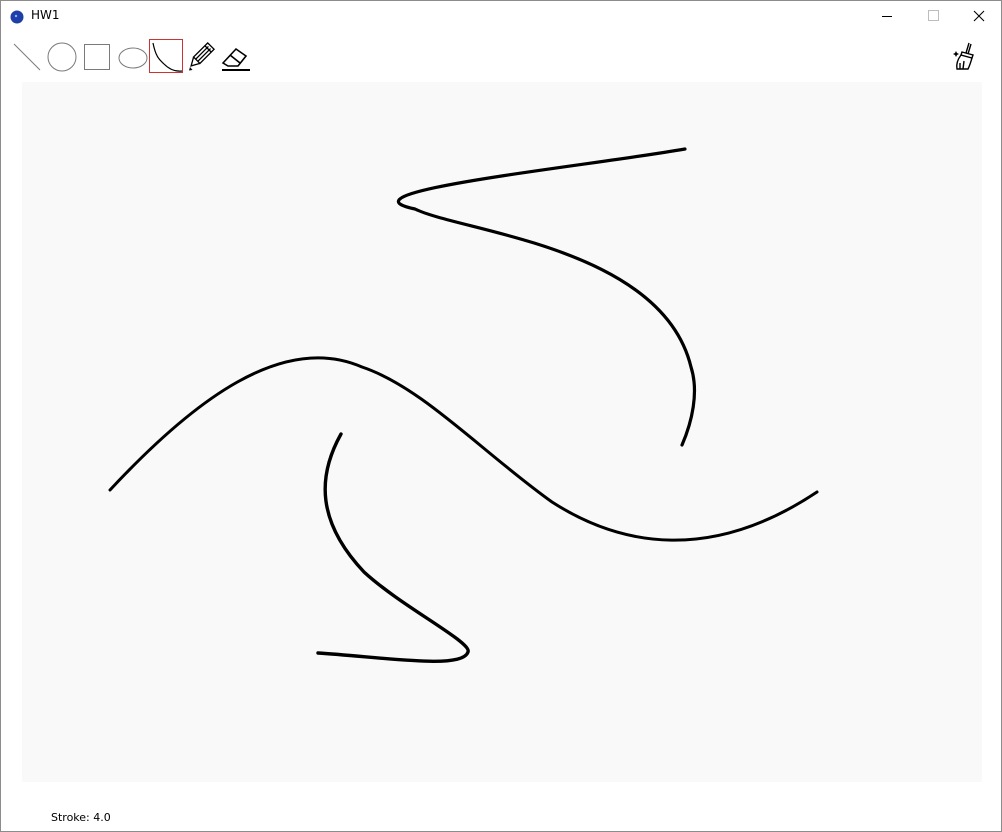  I want to click on broom-icon, so click(963, 56).